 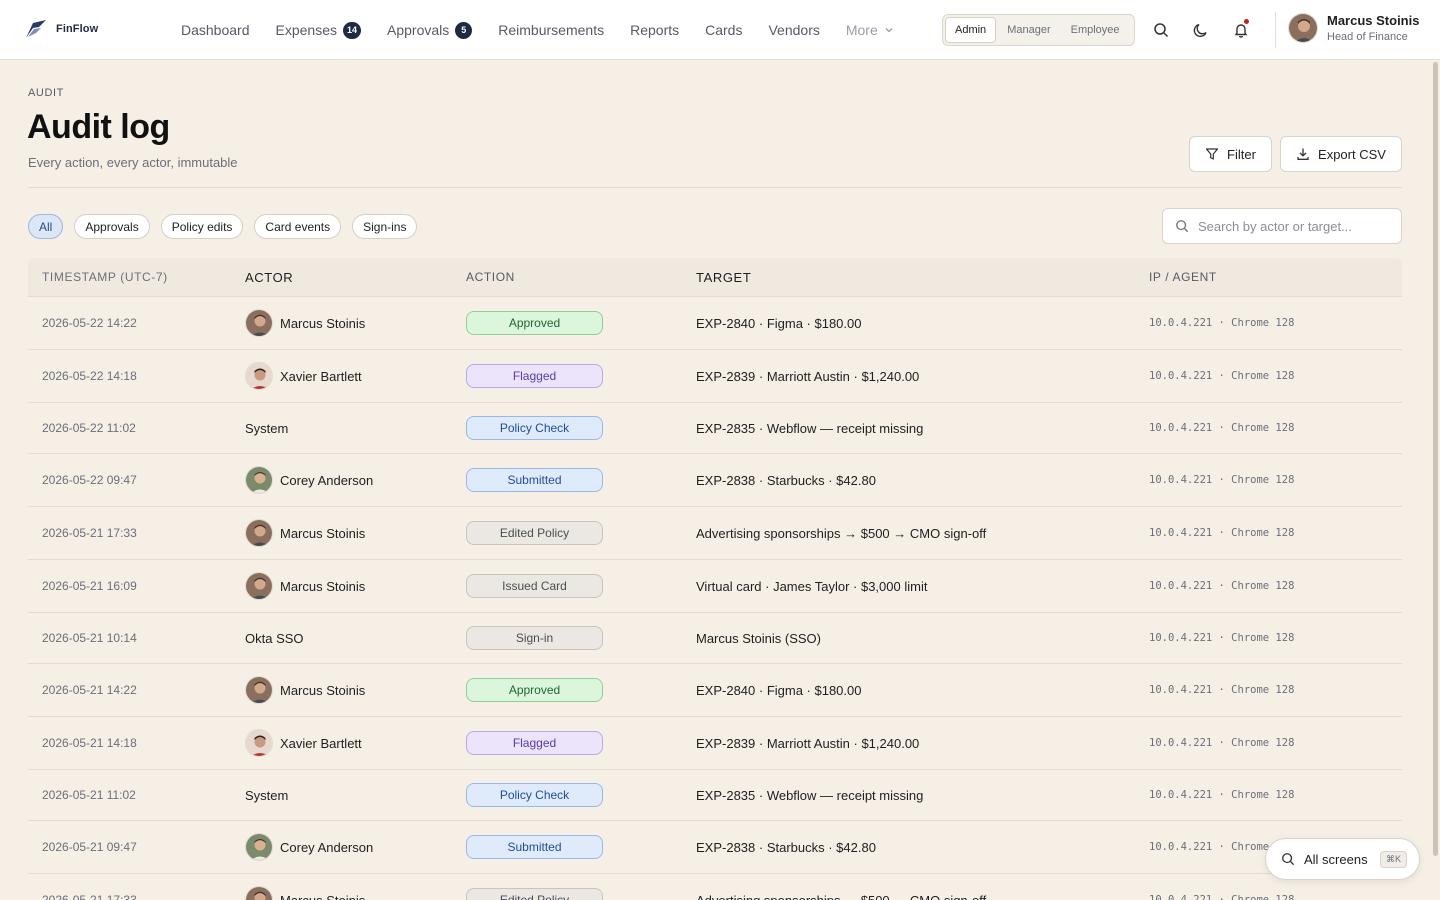 I want to click on nav-item-vendors: Vendors, so click(x=793, y=30).